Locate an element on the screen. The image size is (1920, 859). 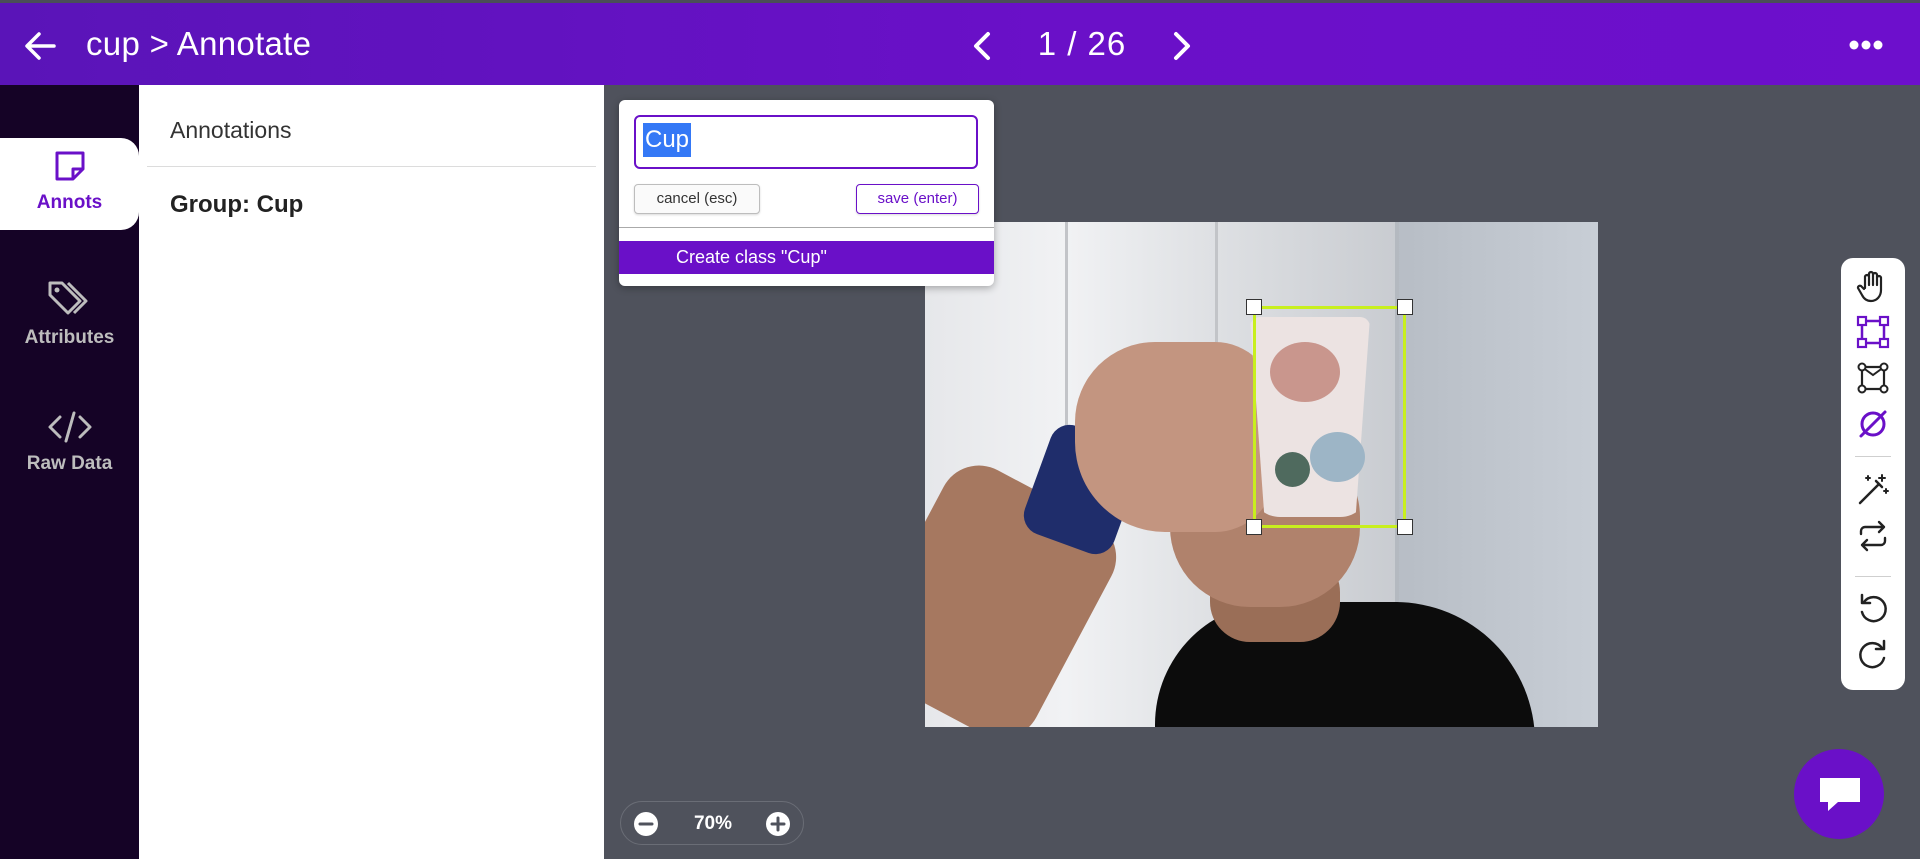
zoom-out-button is located at coordinates (646, 824).